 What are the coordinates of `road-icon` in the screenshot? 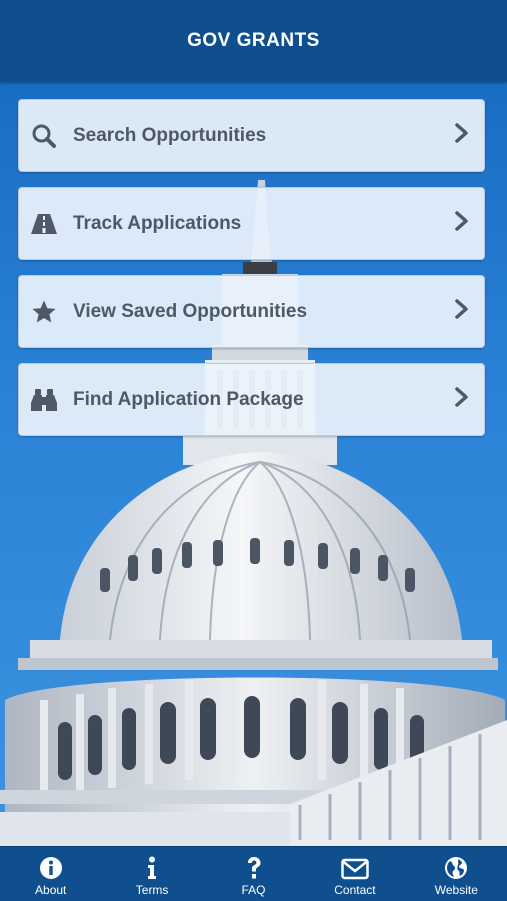 It's located at (44, 224).